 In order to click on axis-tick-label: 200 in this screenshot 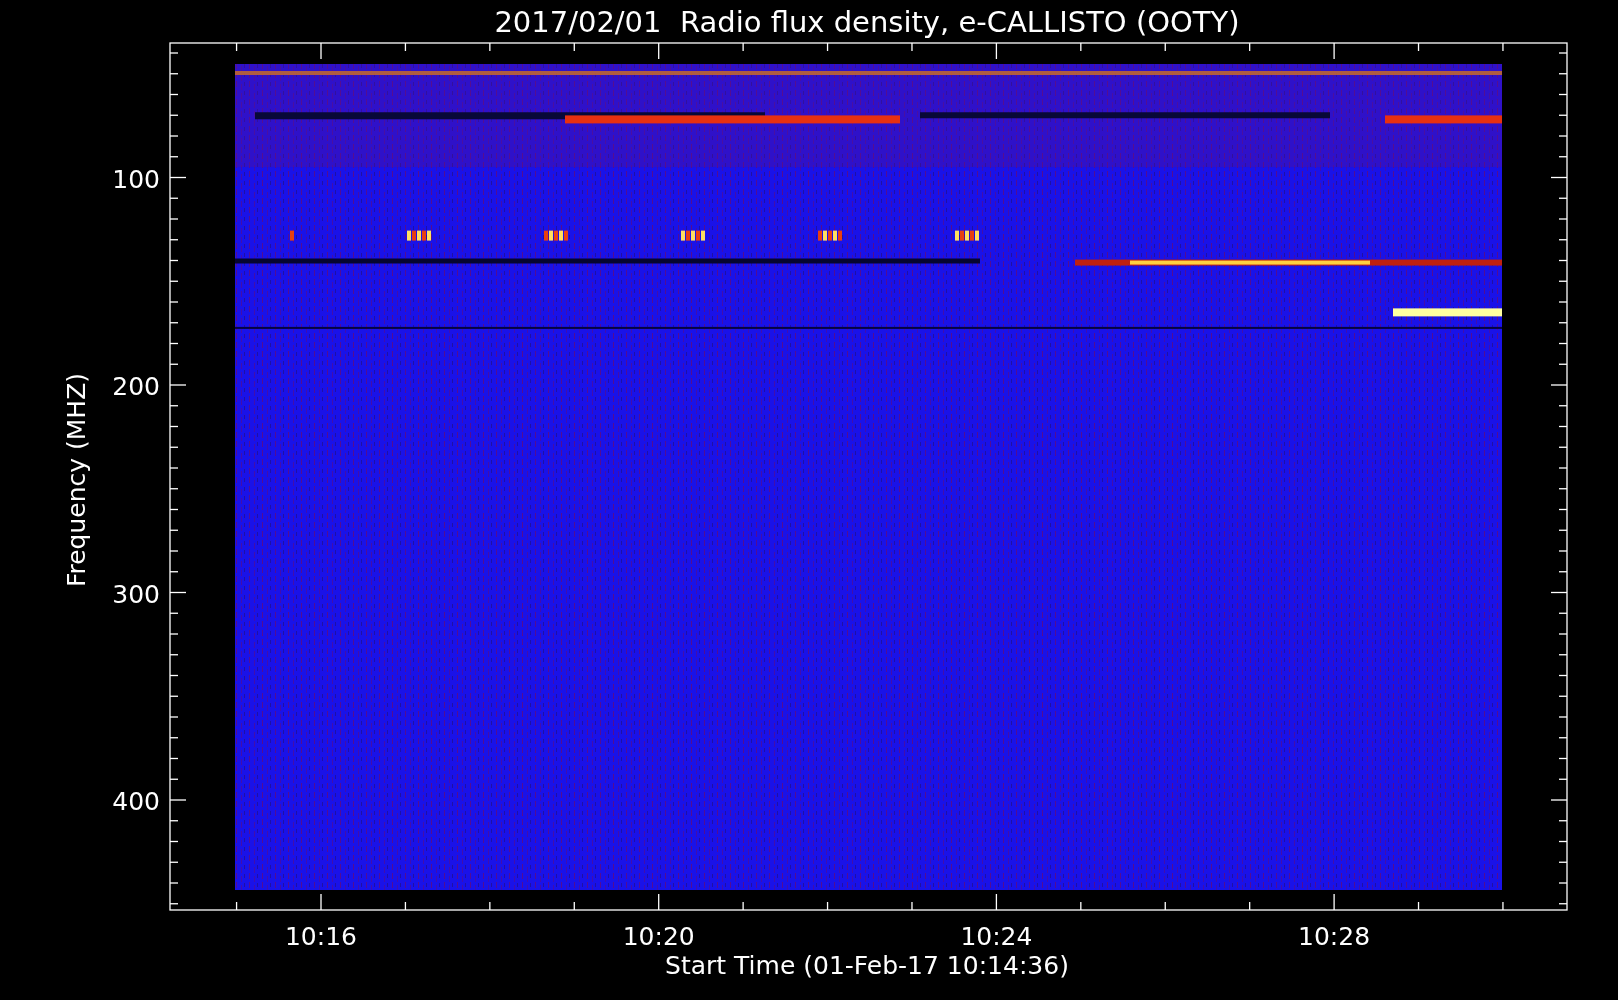, I will do `click(136, 386)`.